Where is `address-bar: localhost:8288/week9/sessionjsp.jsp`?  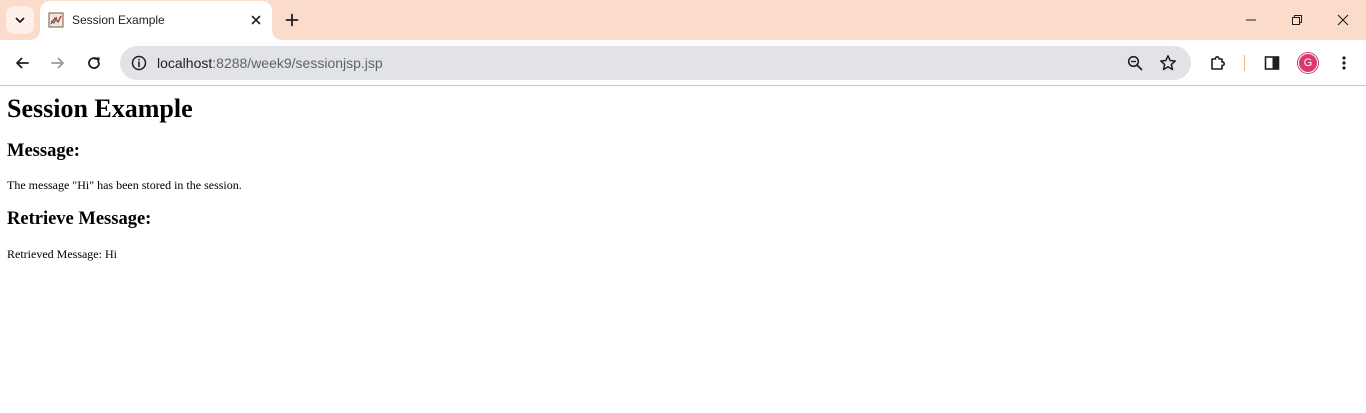
address-bar: localhost:8288/week9/sessionjsp.jsp is located at coordinates (655, 63).